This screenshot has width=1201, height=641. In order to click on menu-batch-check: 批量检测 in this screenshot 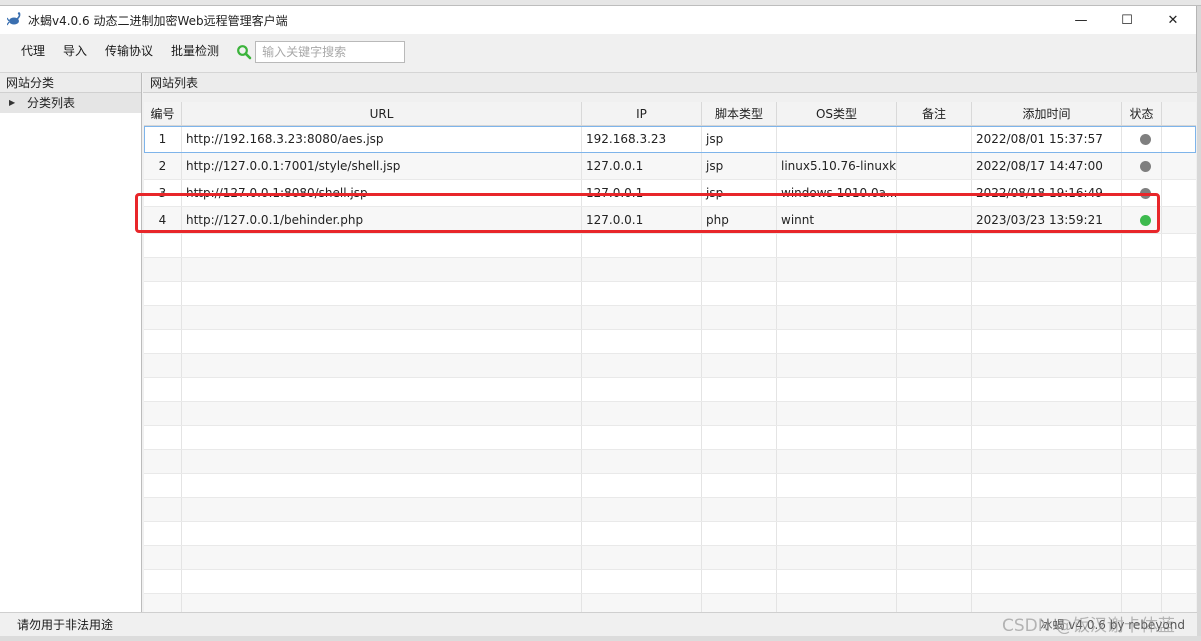, I will do `click(195, 51)`.